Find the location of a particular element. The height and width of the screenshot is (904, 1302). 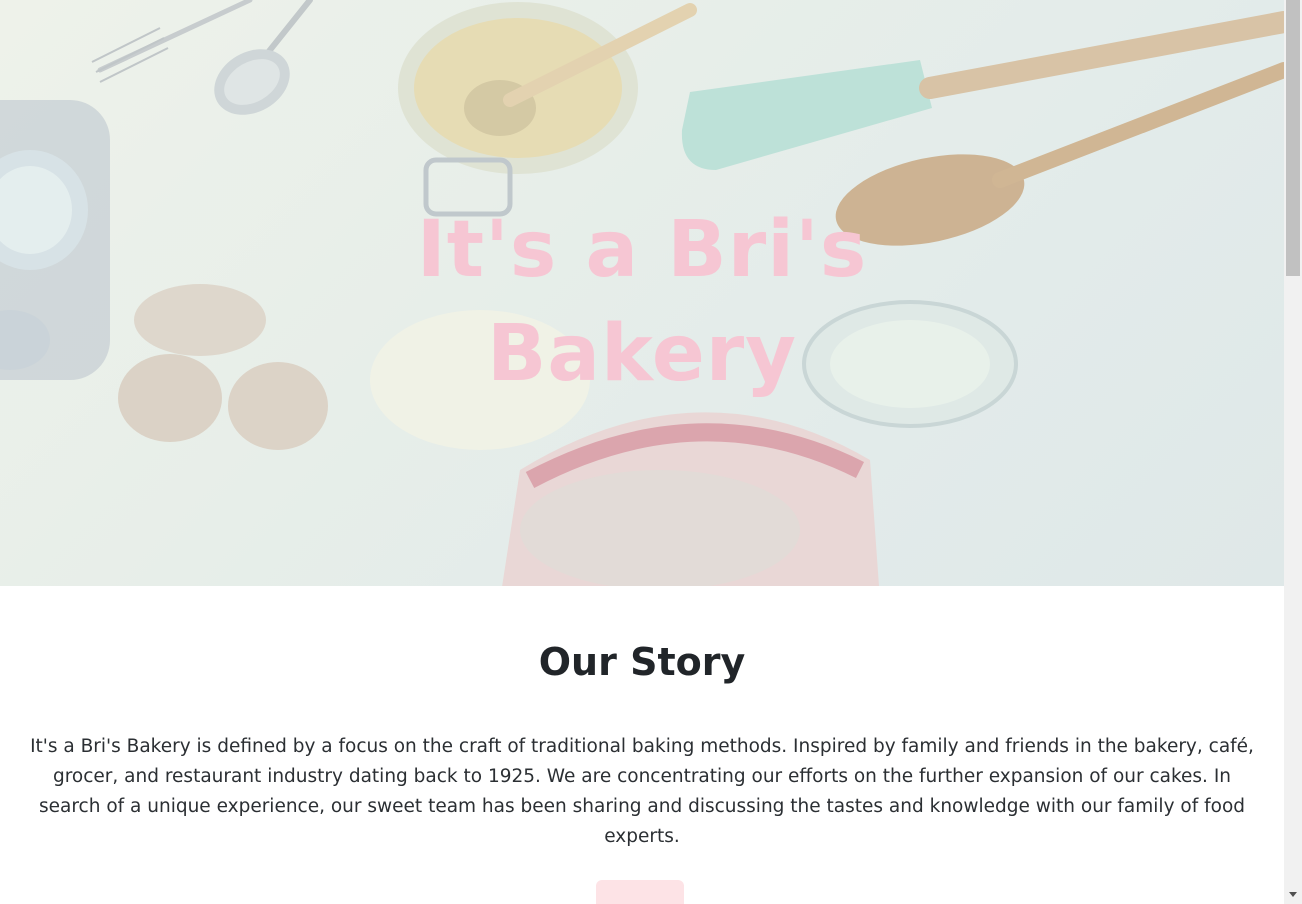

scrollbar-thumb is located at coordinates (1293, 138).